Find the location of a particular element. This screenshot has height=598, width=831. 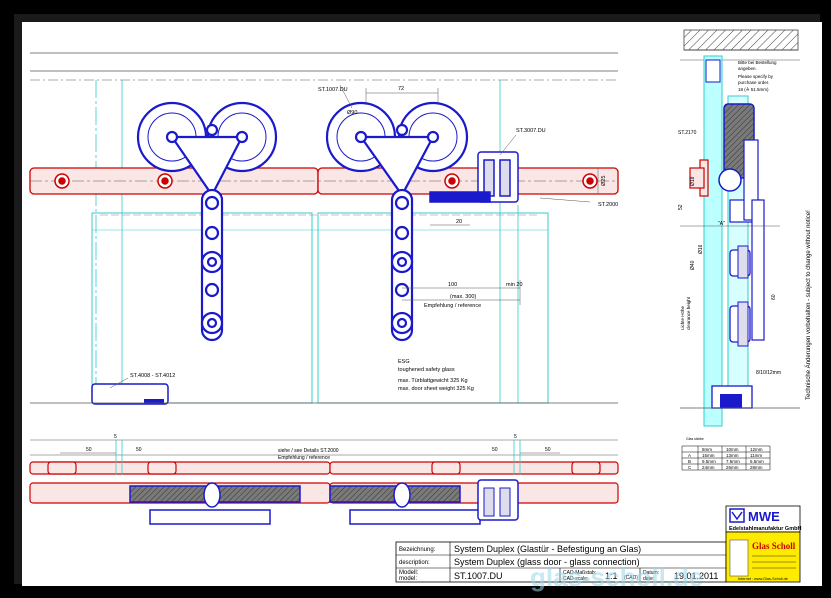

label-empfehlung2: Empfehlung / reference is located at coordinates (304, 458).